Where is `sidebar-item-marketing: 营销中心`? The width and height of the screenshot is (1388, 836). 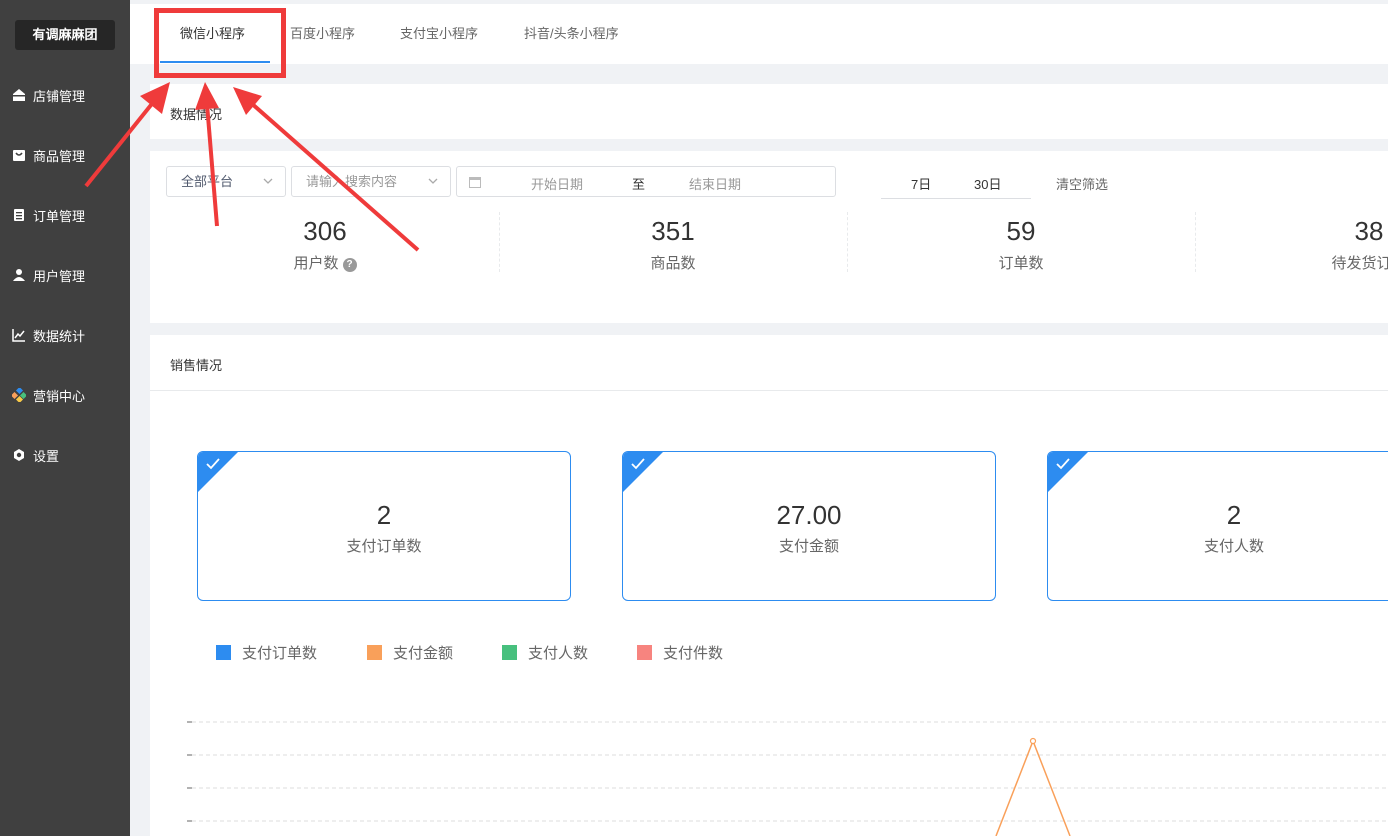
sidebar-item-marketing: 营销中心 is located at coordinates (65, 395).